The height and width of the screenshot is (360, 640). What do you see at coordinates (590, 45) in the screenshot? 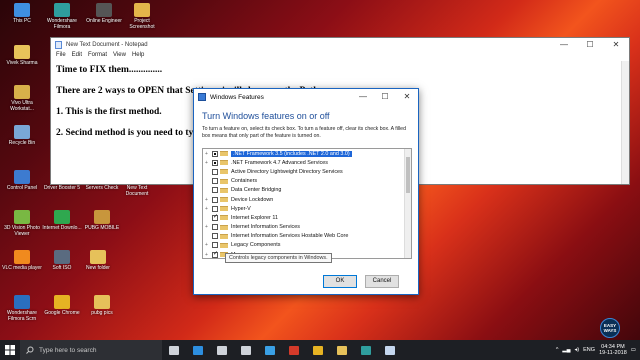
I see `maximize-button: ☐` at bounding box center [590, 45].